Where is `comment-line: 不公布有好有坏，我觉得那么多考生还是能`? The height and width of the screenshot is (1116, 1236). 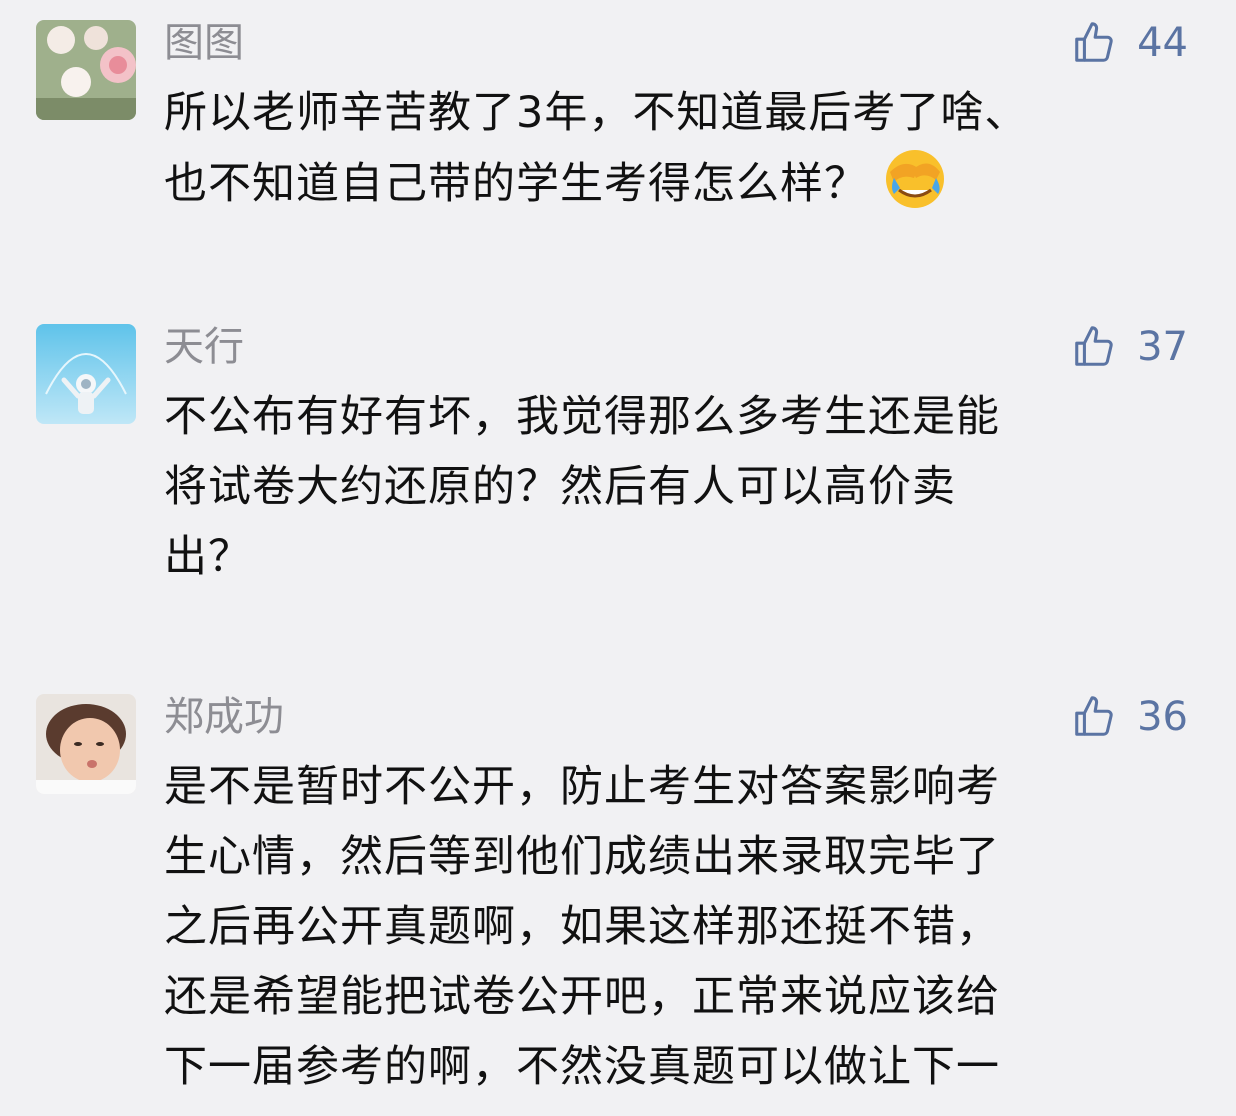
comment-line: 不公布有好有坏，我觉得那么多考生还是能 is located at coordinates (582, 417).